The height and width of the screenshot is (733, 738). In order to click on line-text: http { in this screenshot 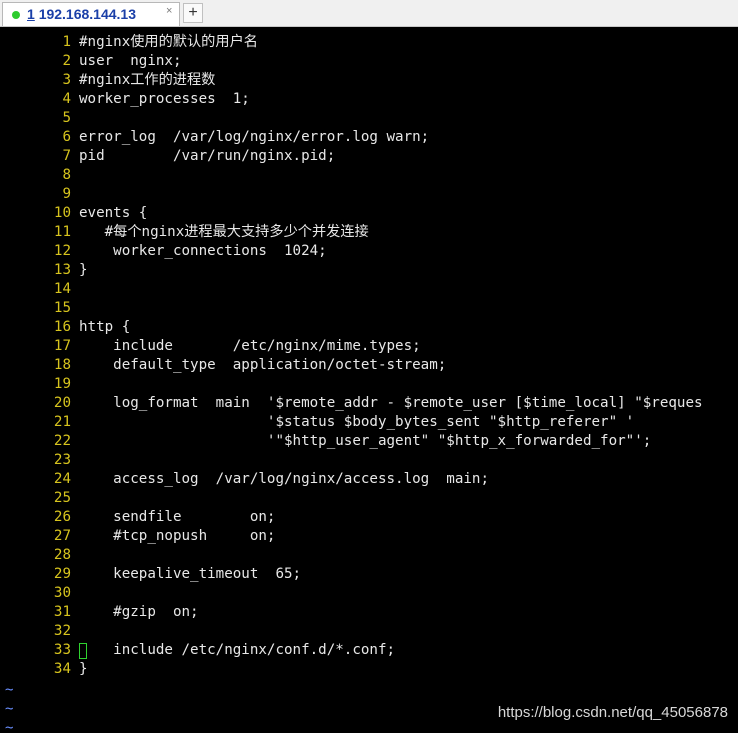, I will do `click(105, 327)`.